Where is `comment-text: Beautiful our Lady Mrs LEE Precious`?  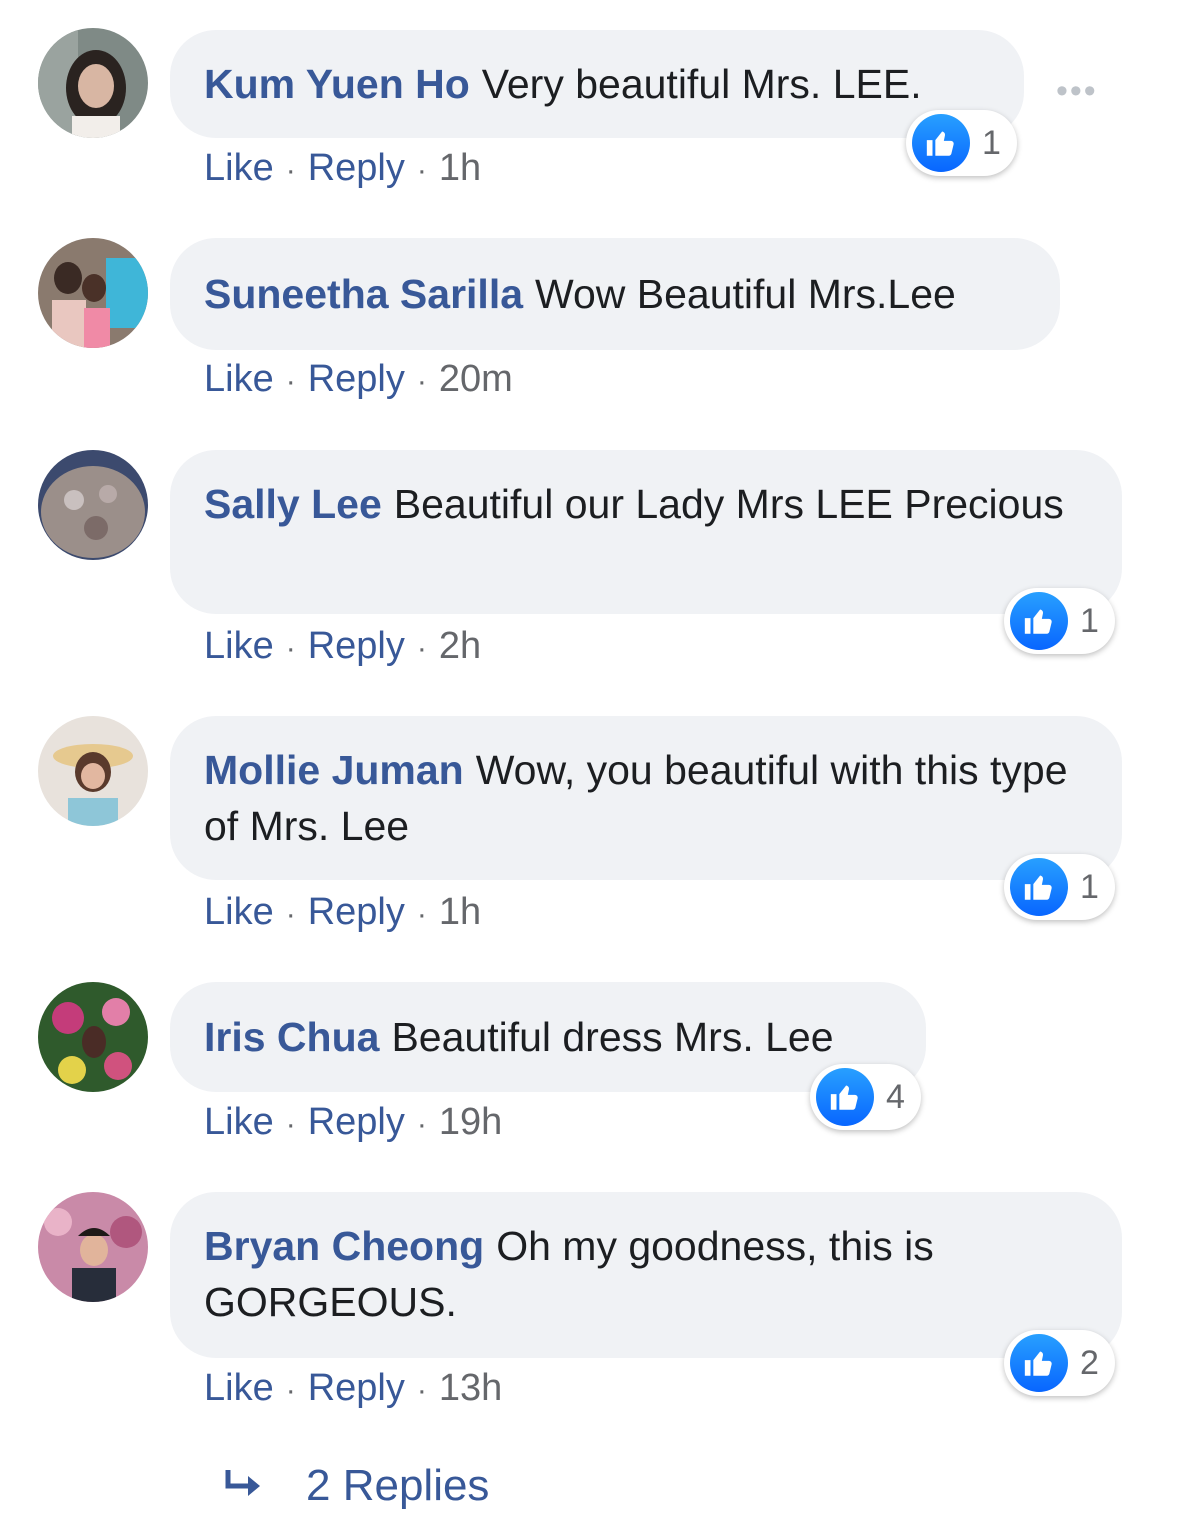
comment-text: Beautiful our Lady Mrs LEE Precious is located at coordinates (728, 504).